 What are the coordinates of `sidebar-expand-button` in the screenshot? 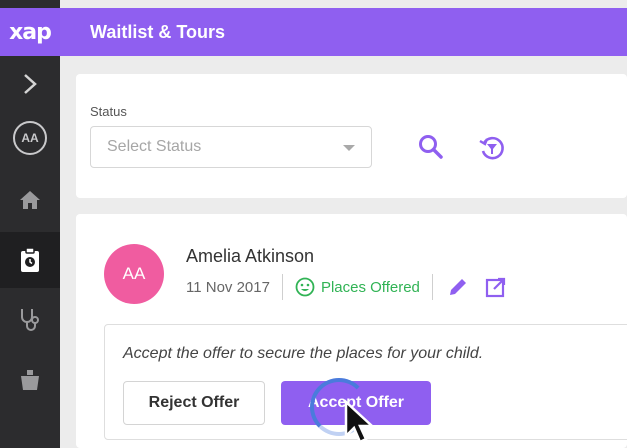 It's located at (30, 84).